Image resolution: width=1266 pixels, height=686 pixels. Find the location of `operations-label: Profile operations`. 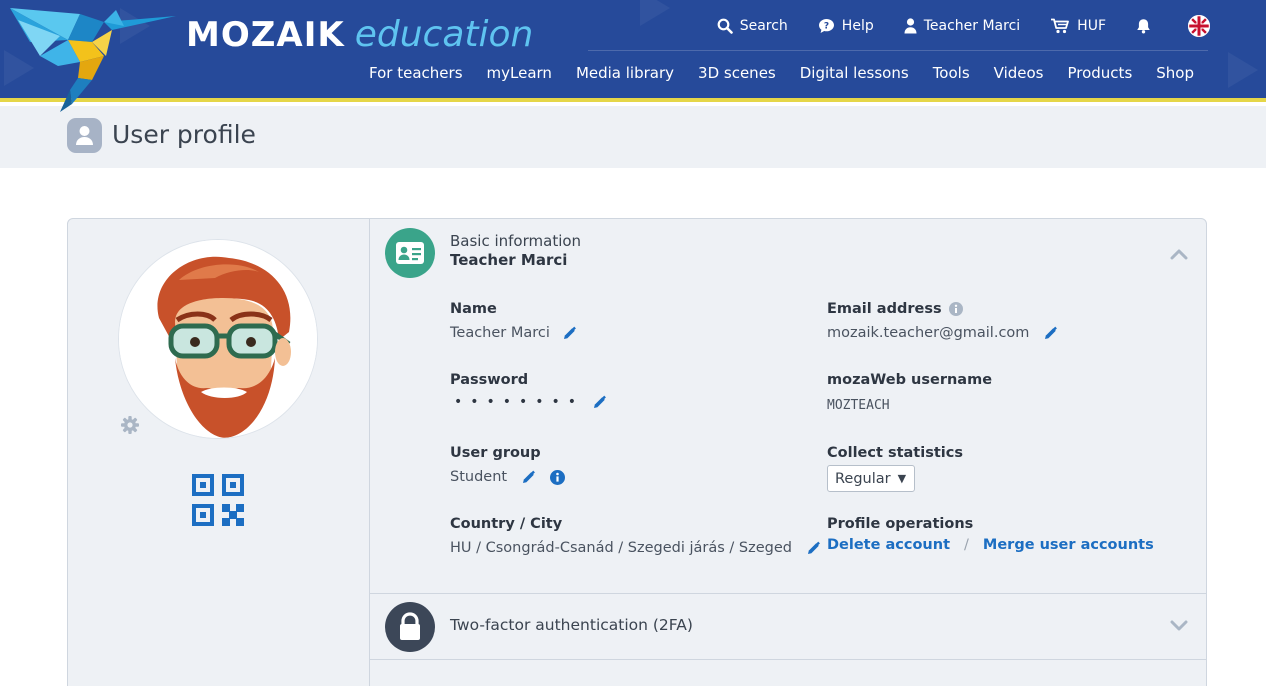

operations-label: Profile operations is located at coordinates (900, 524).